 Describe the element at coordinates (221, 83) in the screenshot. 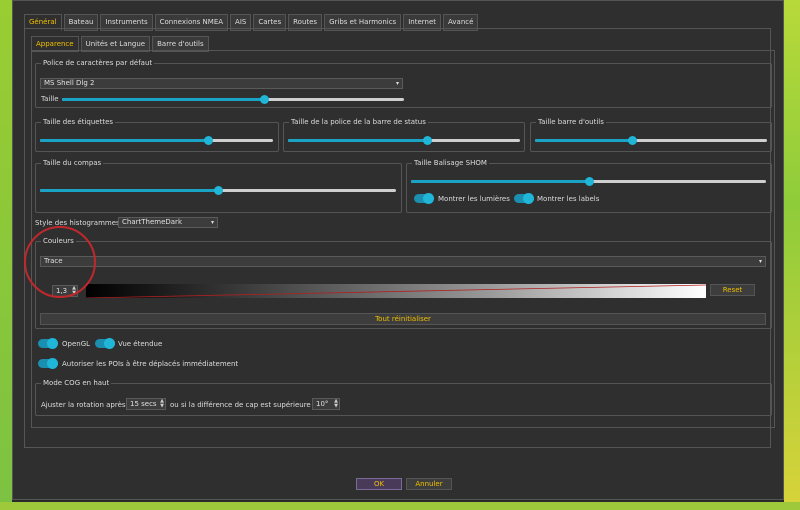

I see `font-select: MS Shell Dlg 2 ▾` at that location.